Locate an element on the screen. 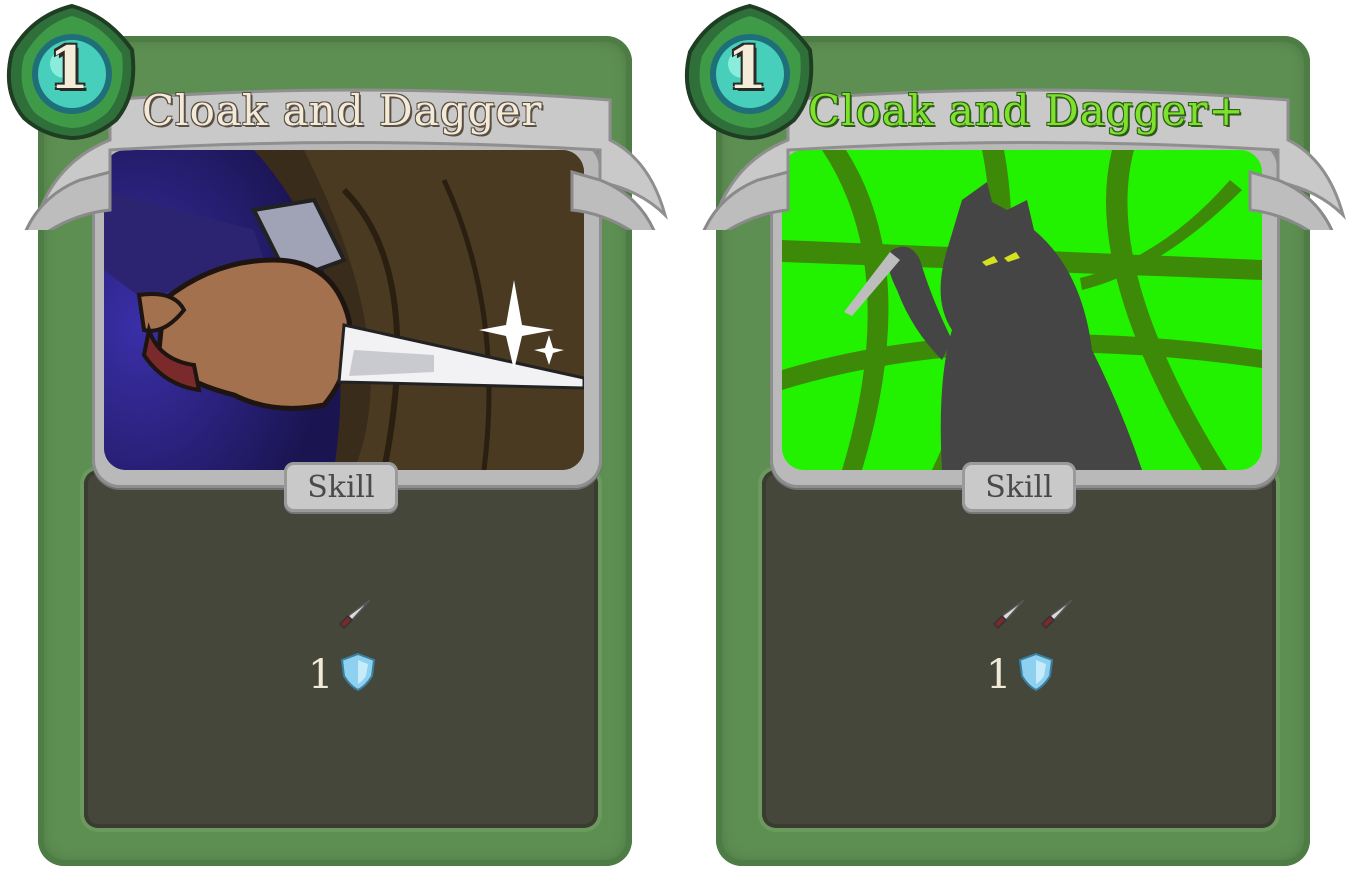  card-title: Cloak and Dagger is located at coordinates (342, 110).